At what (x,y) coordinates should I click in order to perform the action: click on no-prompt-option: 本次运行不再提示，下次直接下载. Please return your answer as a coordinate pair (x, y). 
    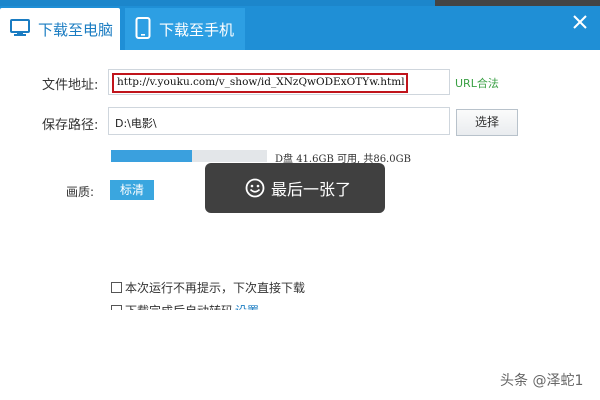
    Looking at the image, I should click on (208, 287).